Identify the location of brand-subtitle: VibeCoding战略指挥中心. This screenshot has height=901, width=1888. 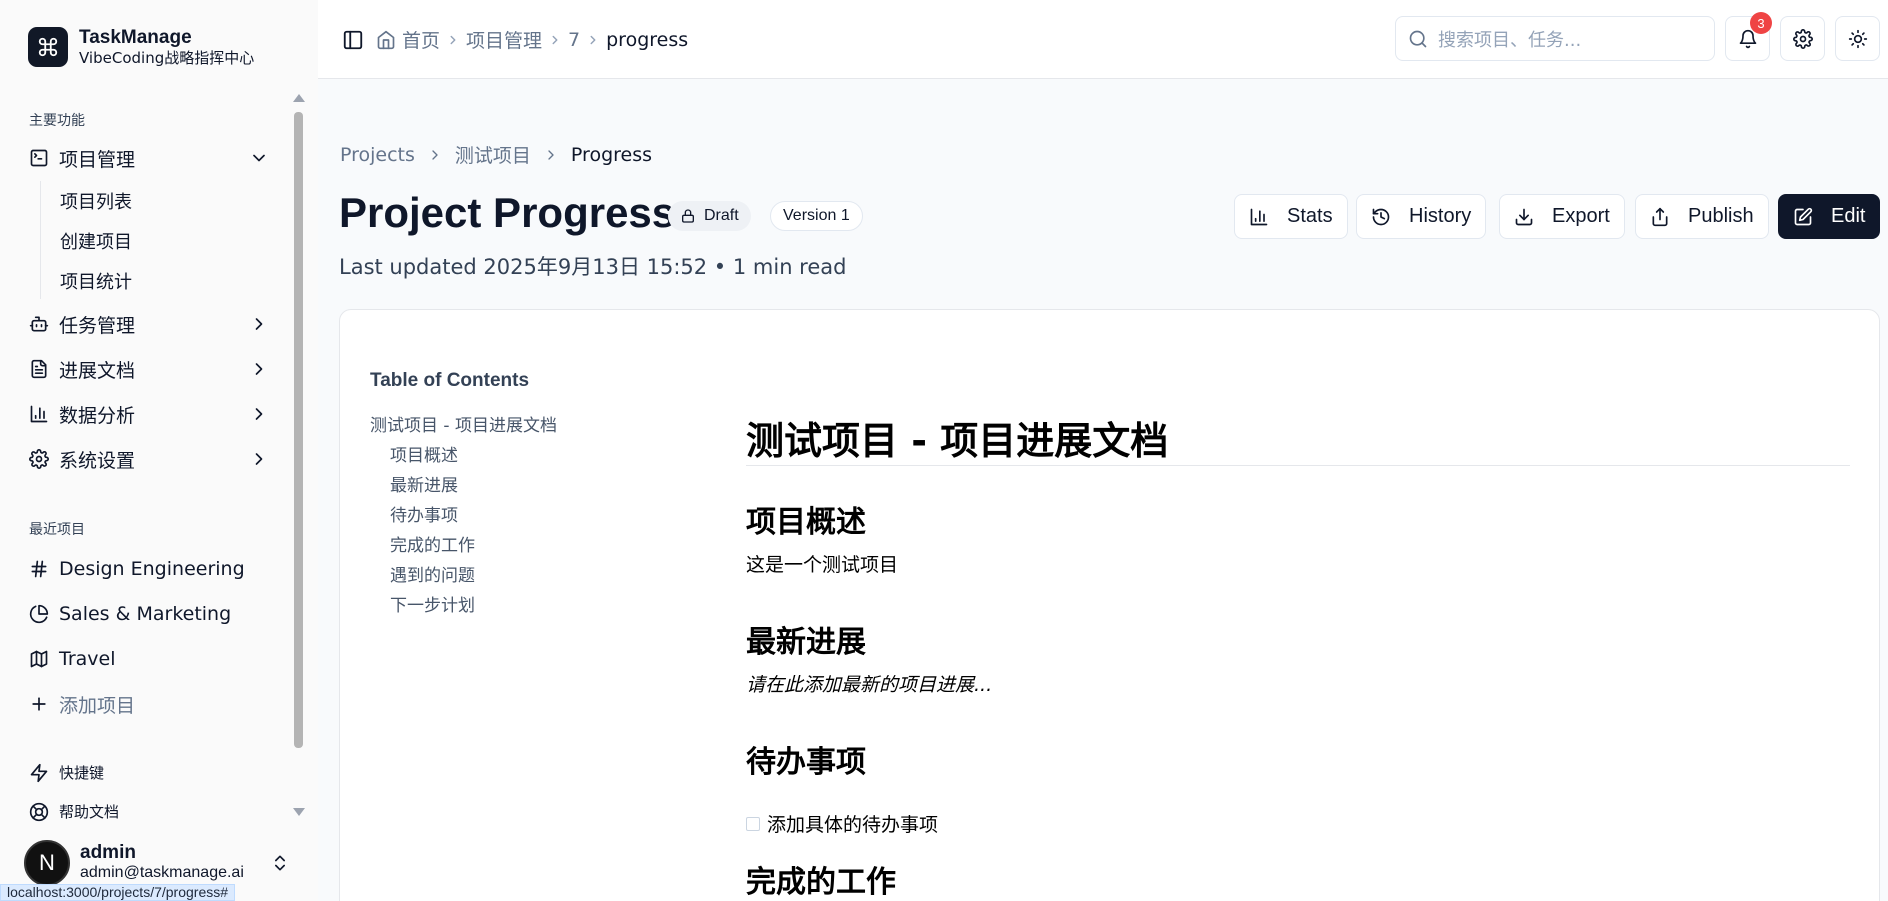
(167, 58).